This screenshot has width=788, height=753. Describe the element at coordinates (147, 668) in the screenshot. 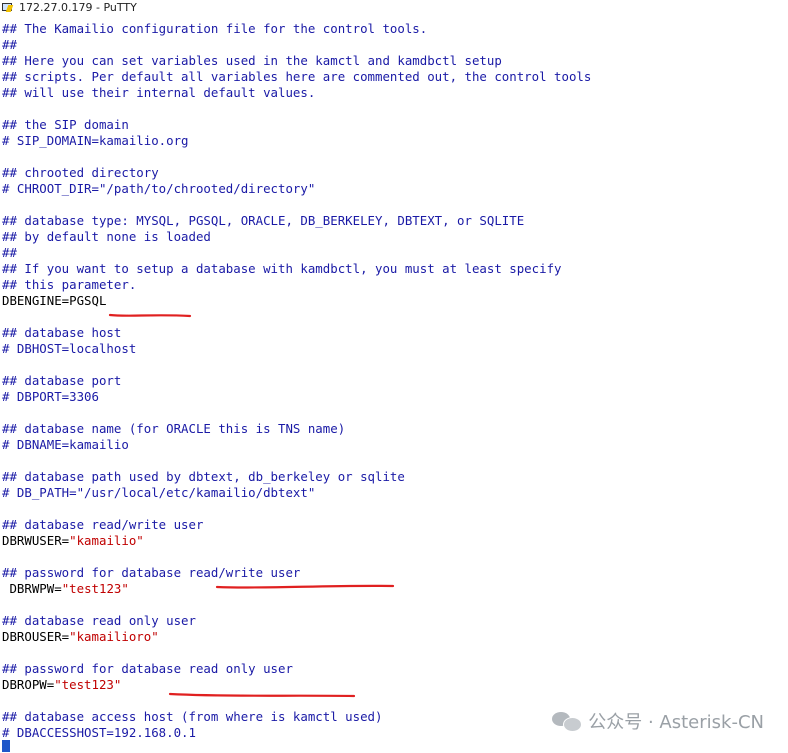

I see `comment-line: ## password for database read only user` at that location.